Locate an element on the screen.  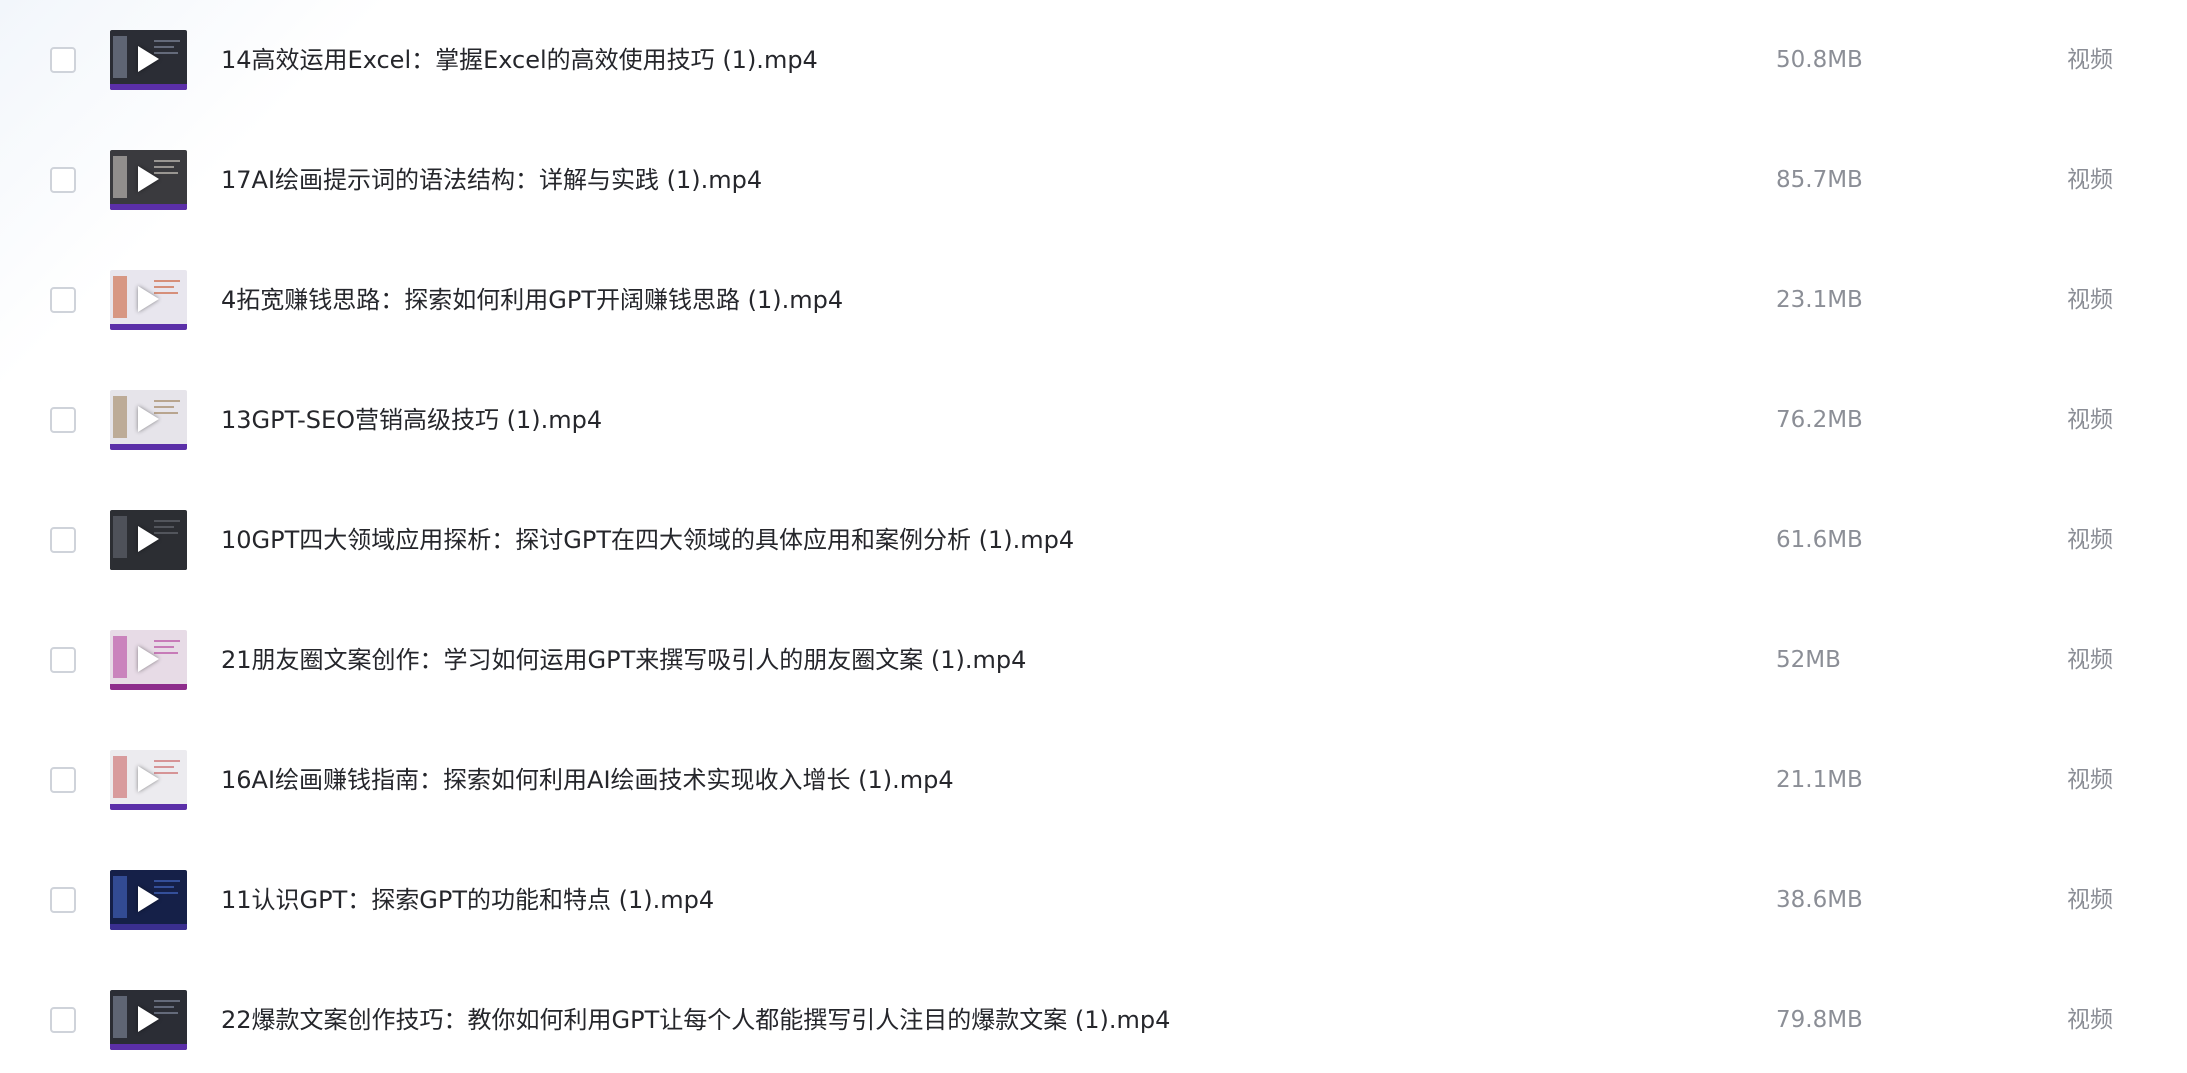
file-row: 13GPT-SEO营销高级技巧 (1).mp4 76.2MB 视频 is located at coordinates (1093, 420).